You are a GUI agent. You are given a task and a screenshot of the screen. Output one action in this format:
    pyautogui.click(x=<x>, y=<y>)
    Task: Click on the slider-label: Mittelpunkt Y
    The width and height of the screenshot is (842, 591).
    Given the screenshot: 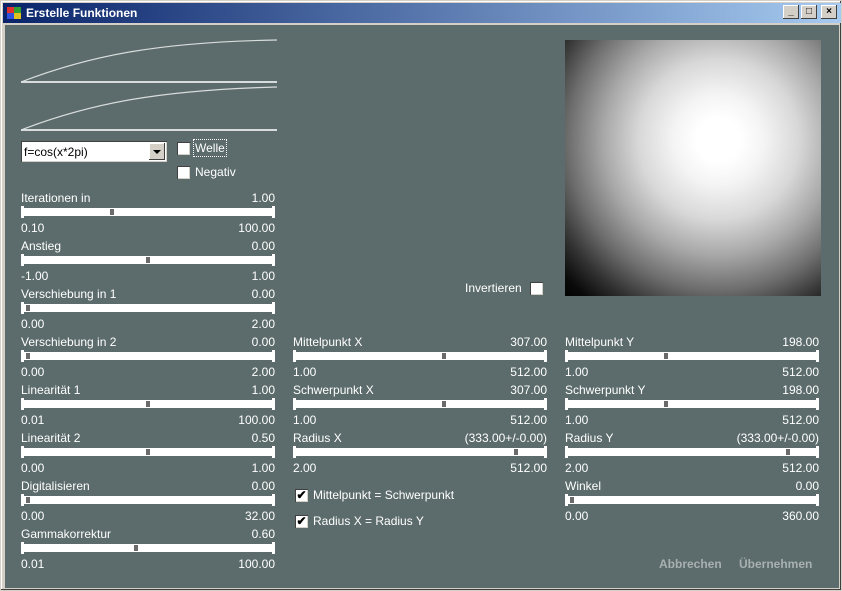 What is the action you would take?
    pyautogui.click(x=600, y=342)
    